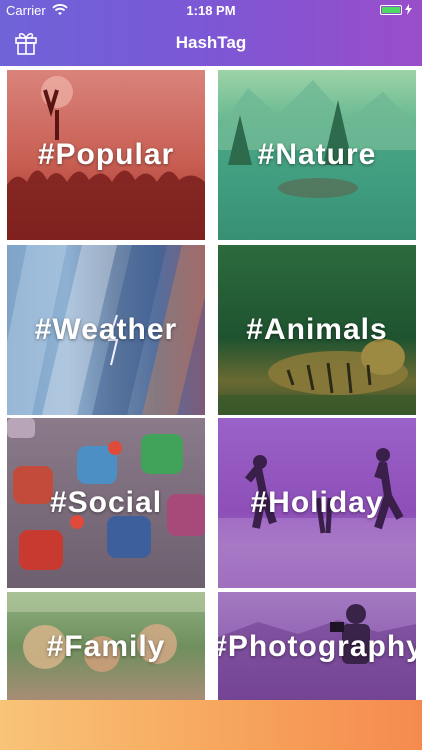  I want to click on battery-indicator, so click(396, 9).